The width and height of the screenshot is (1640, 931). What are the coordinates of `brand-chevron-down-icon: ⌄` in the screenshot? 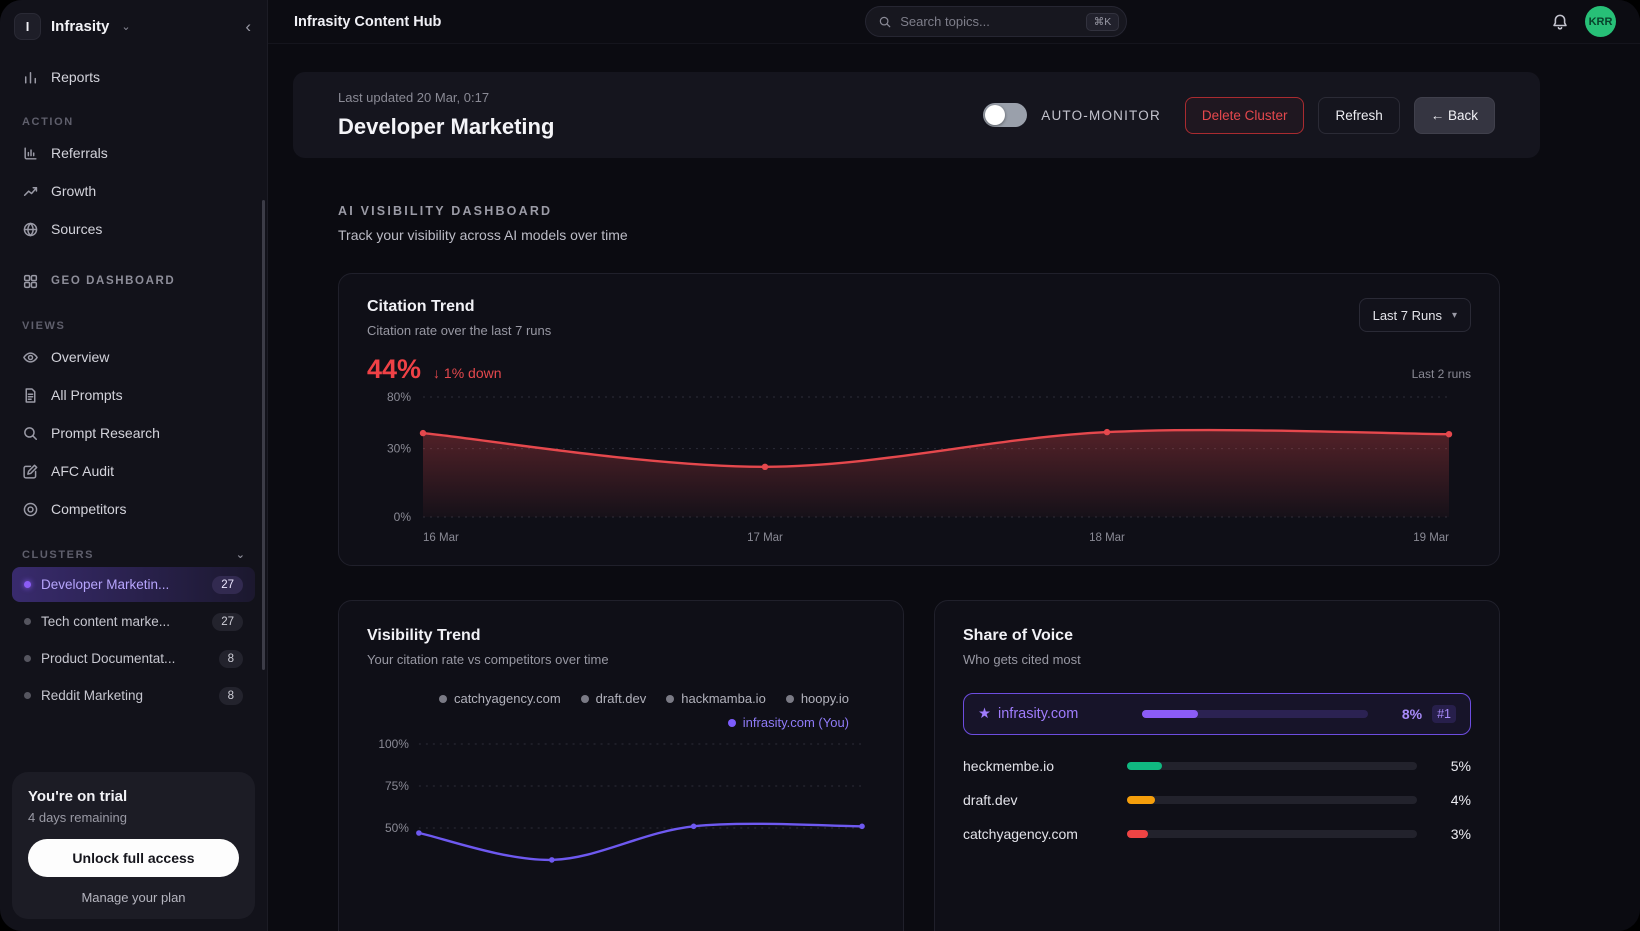 It's located at (125, 26).